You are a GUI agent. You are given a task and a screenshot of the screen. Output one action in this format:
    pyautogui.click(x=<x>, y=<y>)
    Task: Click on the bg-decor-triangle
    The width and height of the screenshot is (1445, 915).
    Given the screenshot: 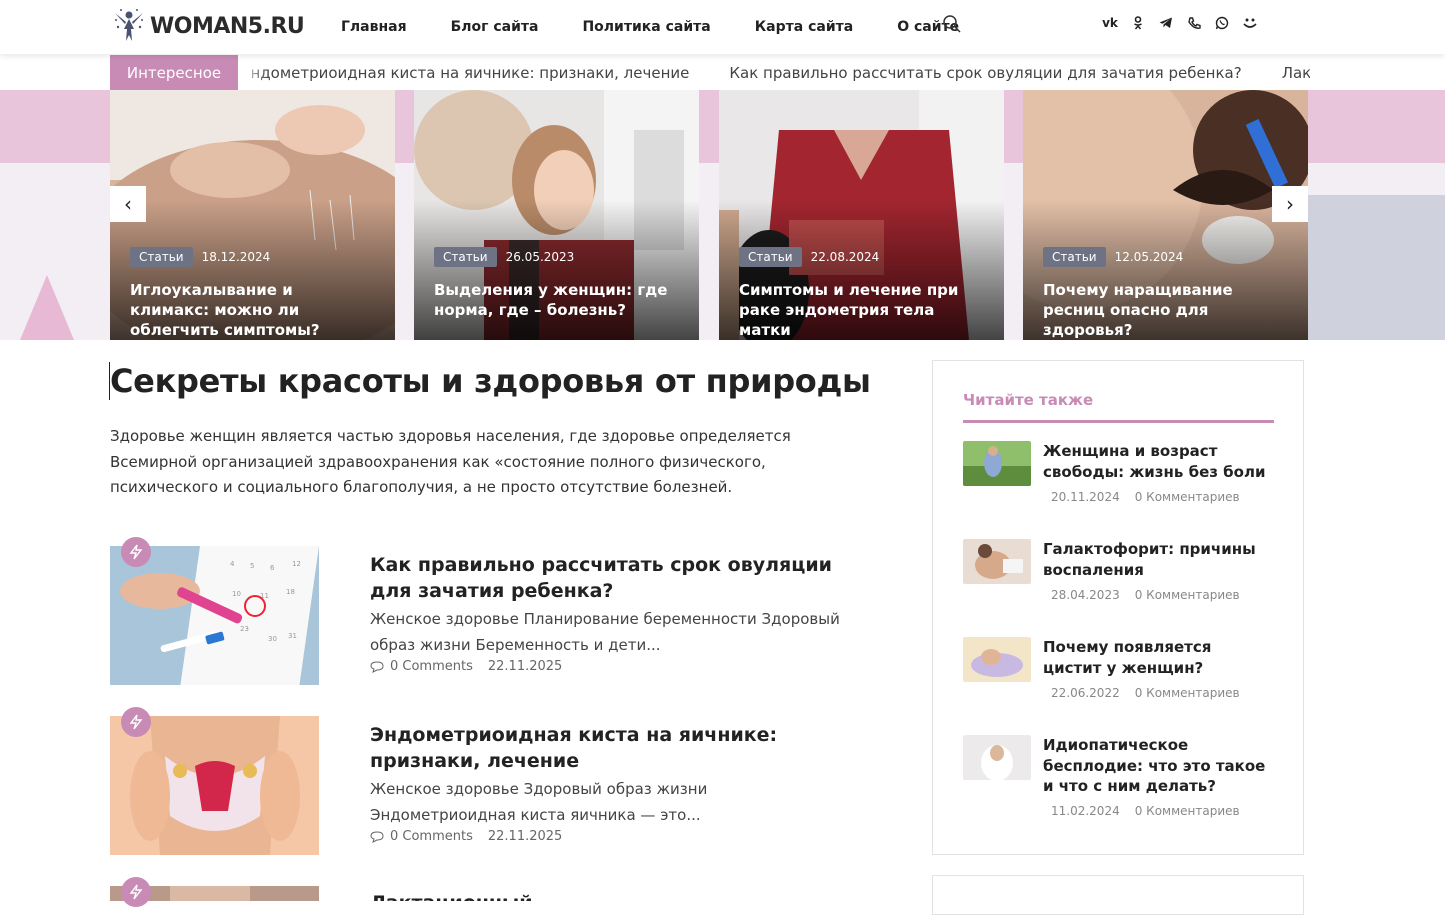 What is the action you would take?
    pyautogui.click(x=47, y=307)
    